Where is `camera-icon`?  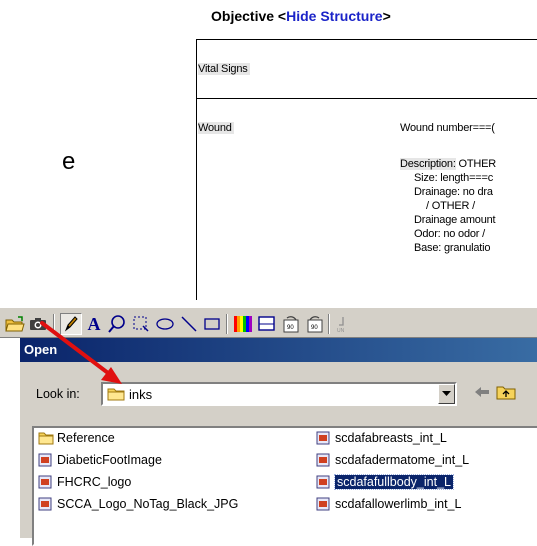 camera-icon is located at coordinates (38, 324).